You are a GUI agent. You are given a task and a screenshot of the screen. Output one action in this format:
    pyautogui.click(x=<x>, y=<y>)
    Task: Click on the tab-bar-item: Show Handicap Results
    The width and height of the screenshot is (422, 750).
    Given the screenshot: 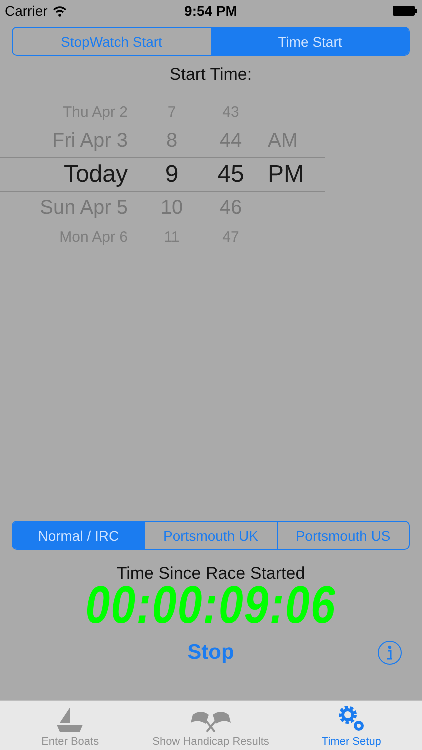 What is the action you would take?
    pyautogui.click(x=211, y=725)
    